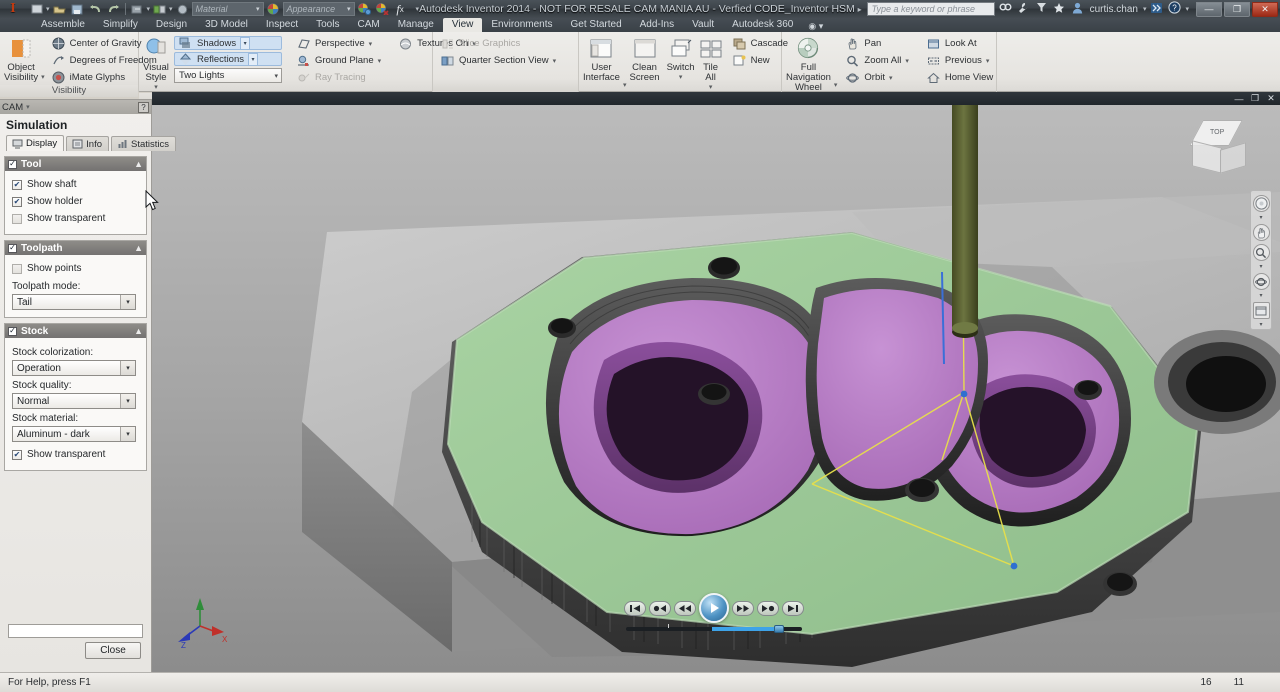  I want to click on close-button: Close, so click(113, 650).